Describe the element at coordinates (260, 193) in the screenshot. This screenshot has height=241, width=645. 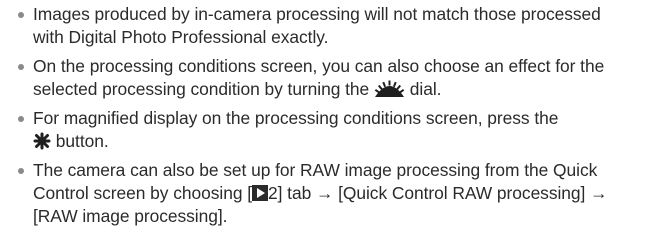
I see `playback-icon` at that location.